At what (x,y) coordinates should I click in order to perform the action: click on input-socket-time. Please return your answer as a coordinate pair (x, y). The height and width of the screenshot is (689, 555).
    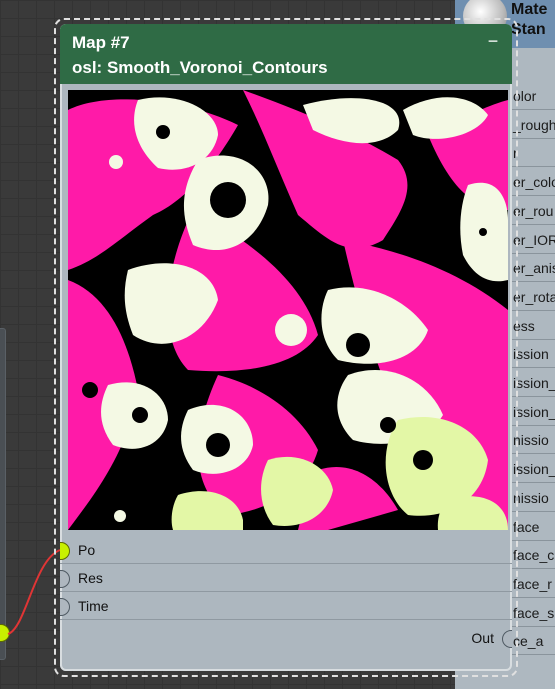
    Looking at the image, I should click on (65, 607).